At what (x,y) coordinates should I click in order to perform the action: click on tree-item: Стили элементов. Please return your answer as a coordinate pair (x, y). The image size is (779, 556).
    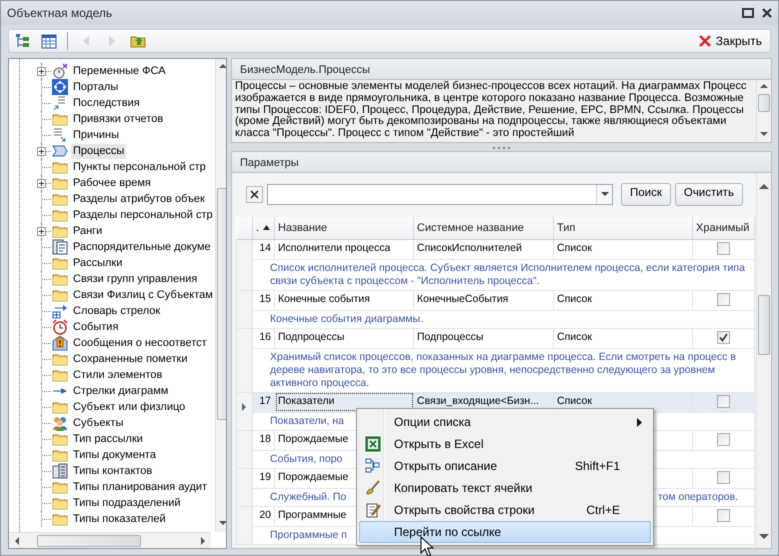
    Looking at the image, I should click on (117, 375).